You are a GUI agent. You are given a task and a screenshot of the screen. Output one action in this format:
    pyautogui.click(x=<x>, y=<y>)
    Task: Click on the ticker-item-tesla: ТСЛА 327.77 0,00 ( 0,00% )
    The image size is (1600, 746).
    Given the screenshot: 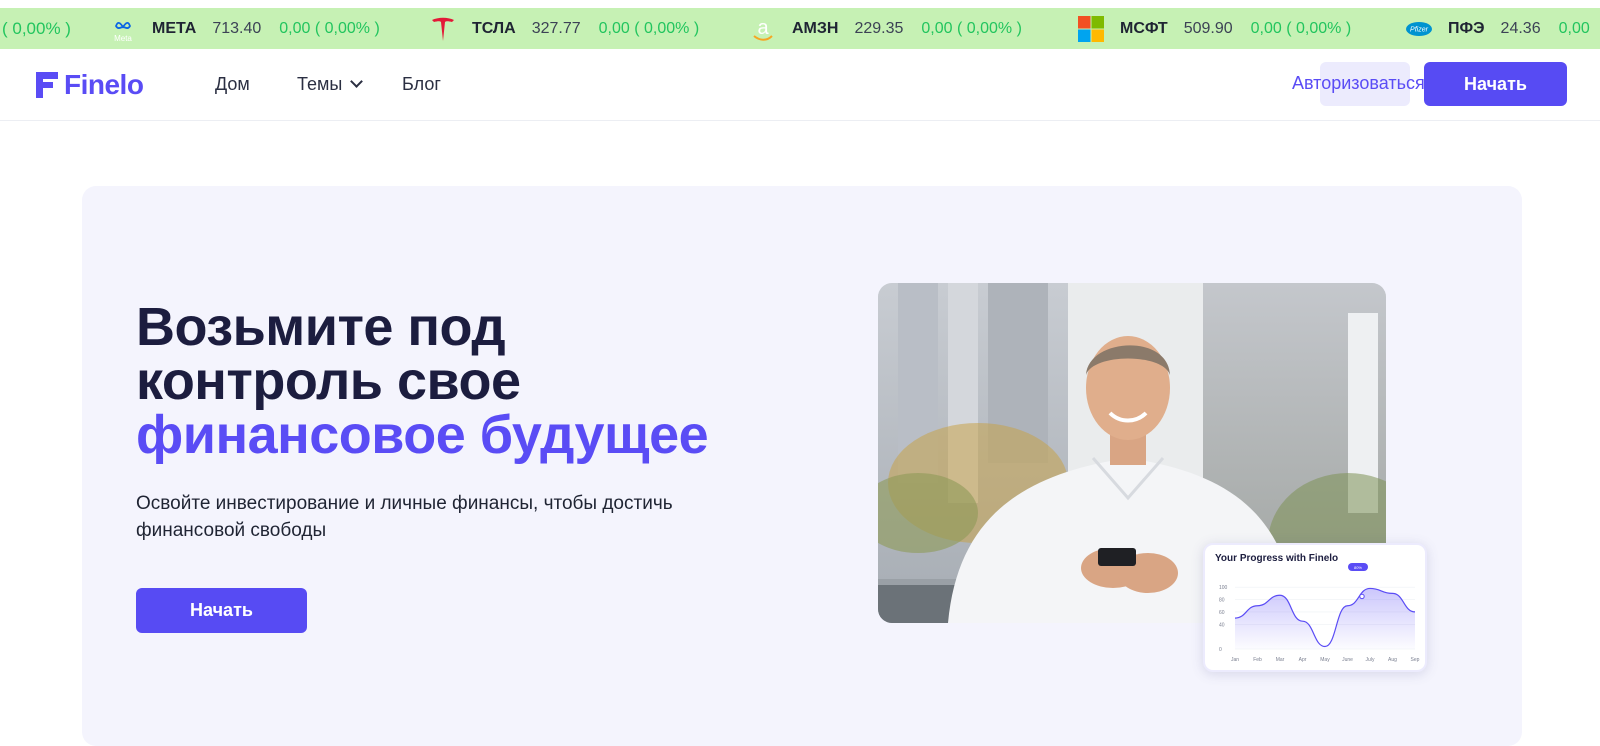 What is the action you would take?
    pyautogui.click(x=563, y=28)
    